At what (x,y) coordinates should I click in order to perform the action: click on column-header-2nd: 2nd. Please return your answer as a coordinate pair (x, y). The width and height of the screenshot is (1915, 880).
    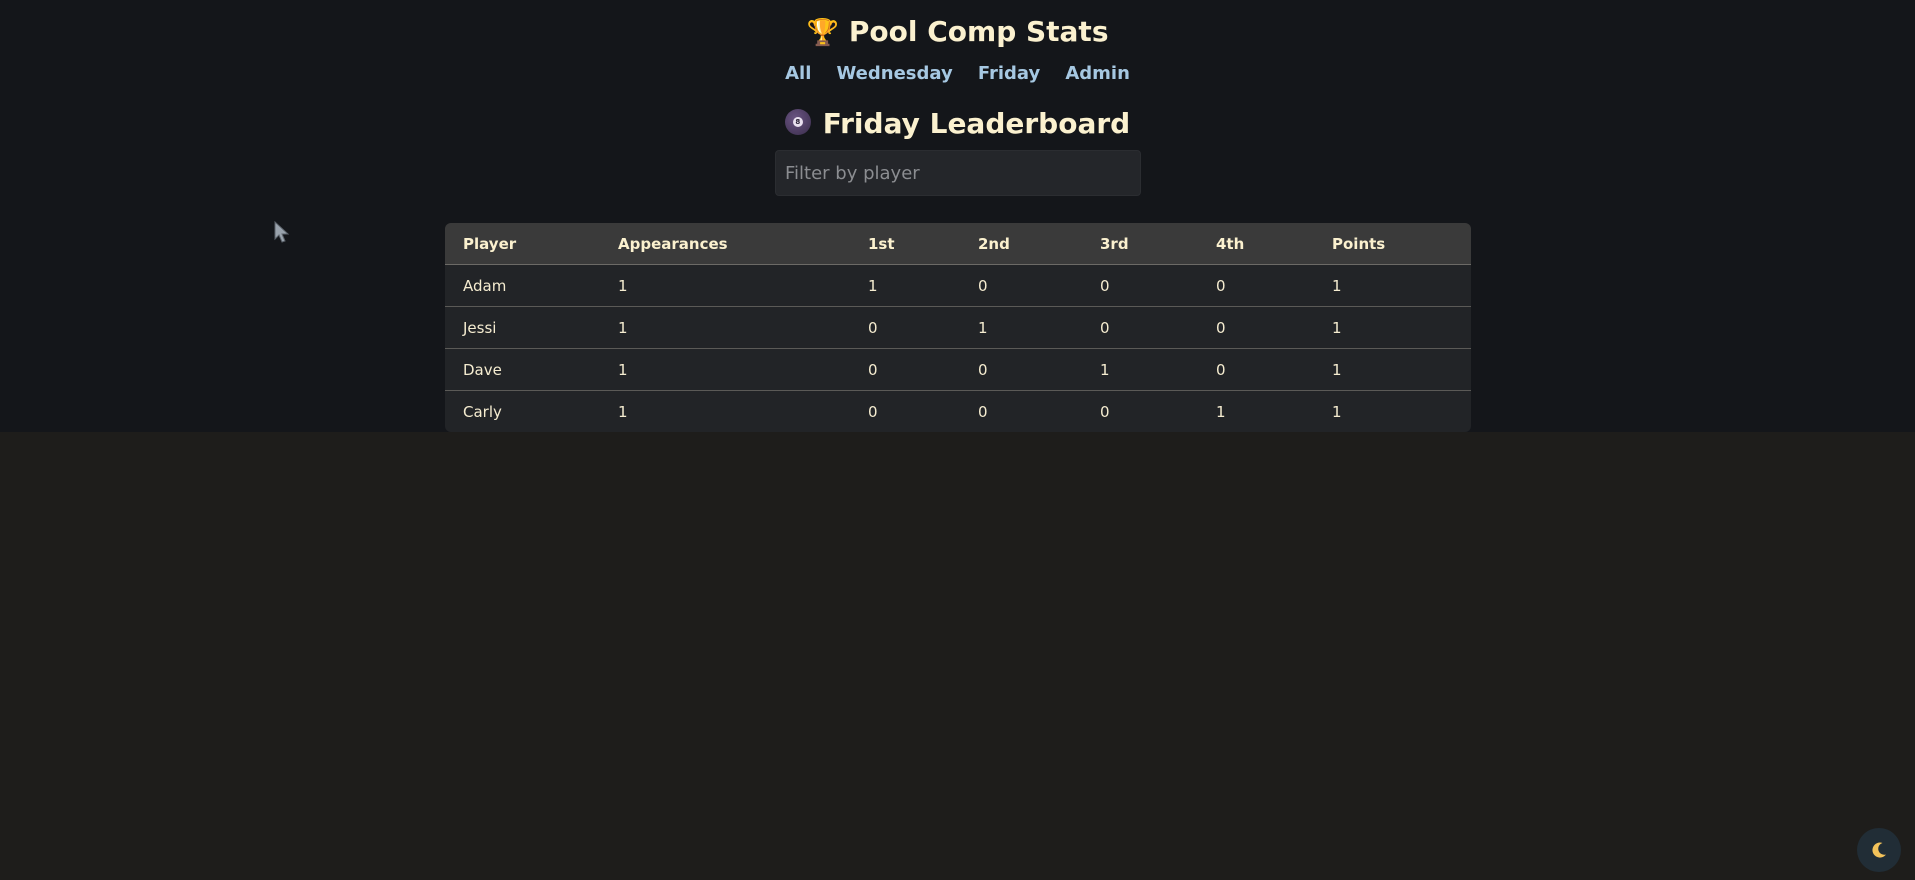
    Looking at the image, I should click on (1021, 244).